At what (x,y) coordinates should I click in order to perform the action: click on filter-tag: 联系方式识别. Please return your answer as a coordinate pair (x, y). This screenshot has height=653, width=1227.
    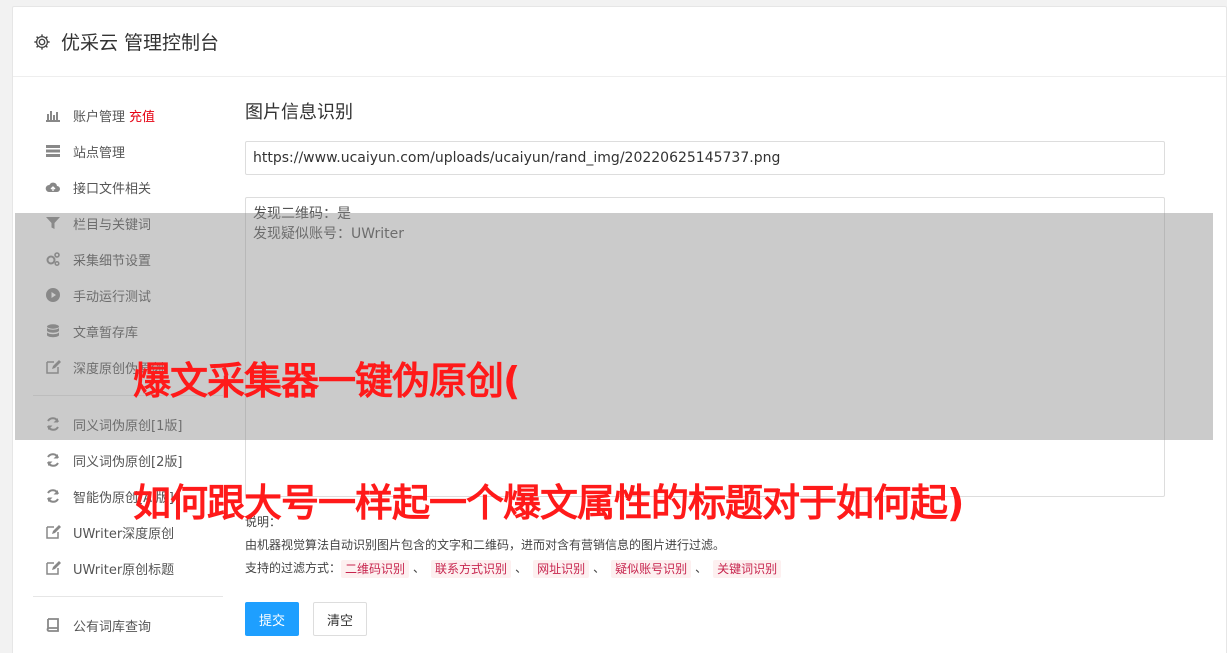
    Looking at the image, I should click on (471, 568).